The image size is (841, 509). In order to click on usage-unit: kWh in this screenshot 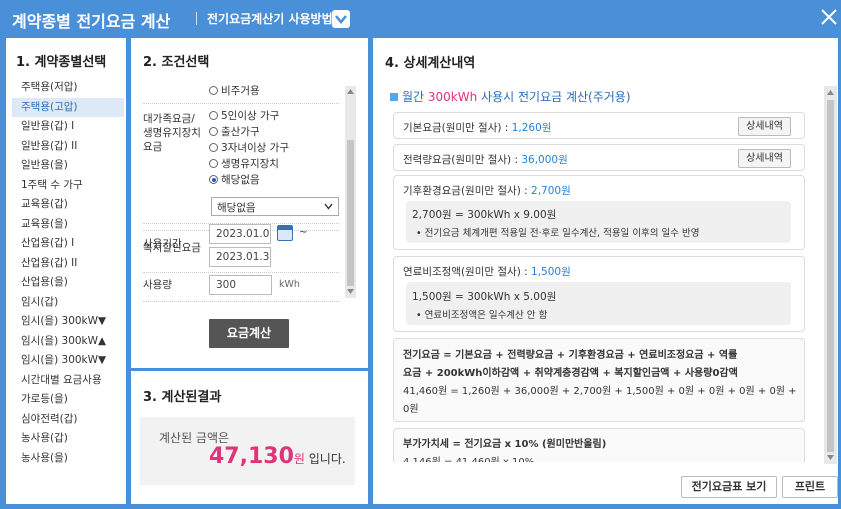, I will do `click(289, 284)`.